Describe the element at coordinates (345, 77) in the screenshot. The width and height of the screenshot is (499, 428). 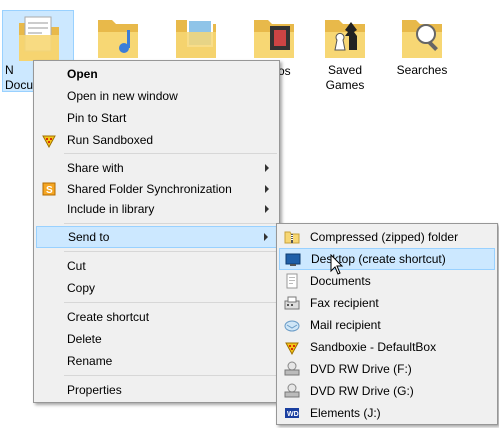
I see `folder-saved-games-label: Saved Games` at that location.